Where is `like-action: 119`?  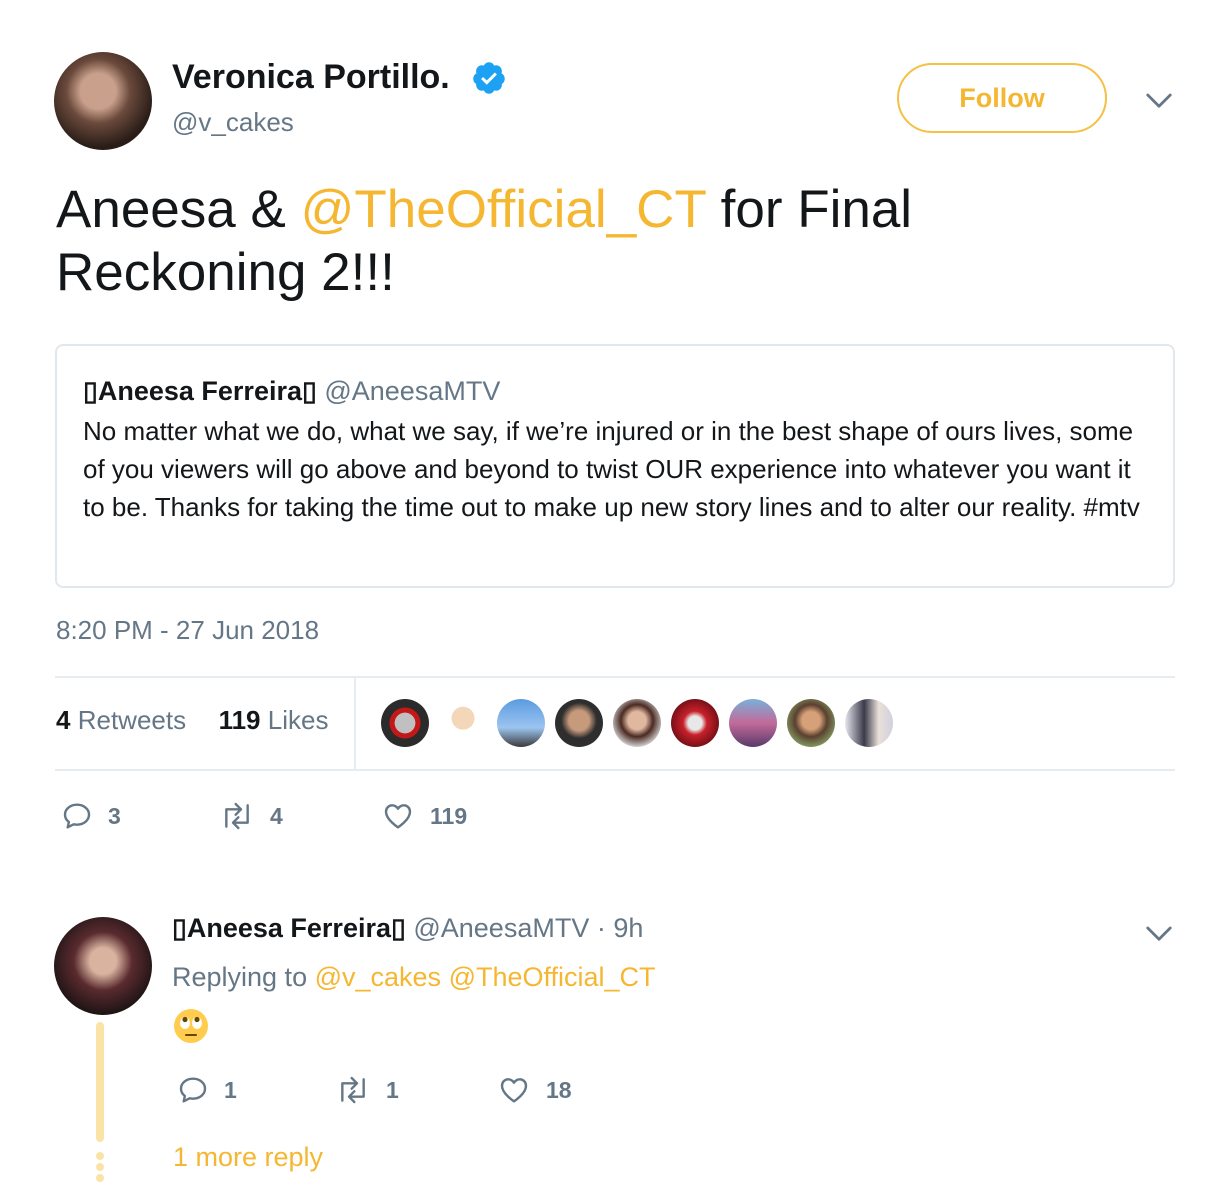 like-action: 119 is located at coordinates (423, 816).